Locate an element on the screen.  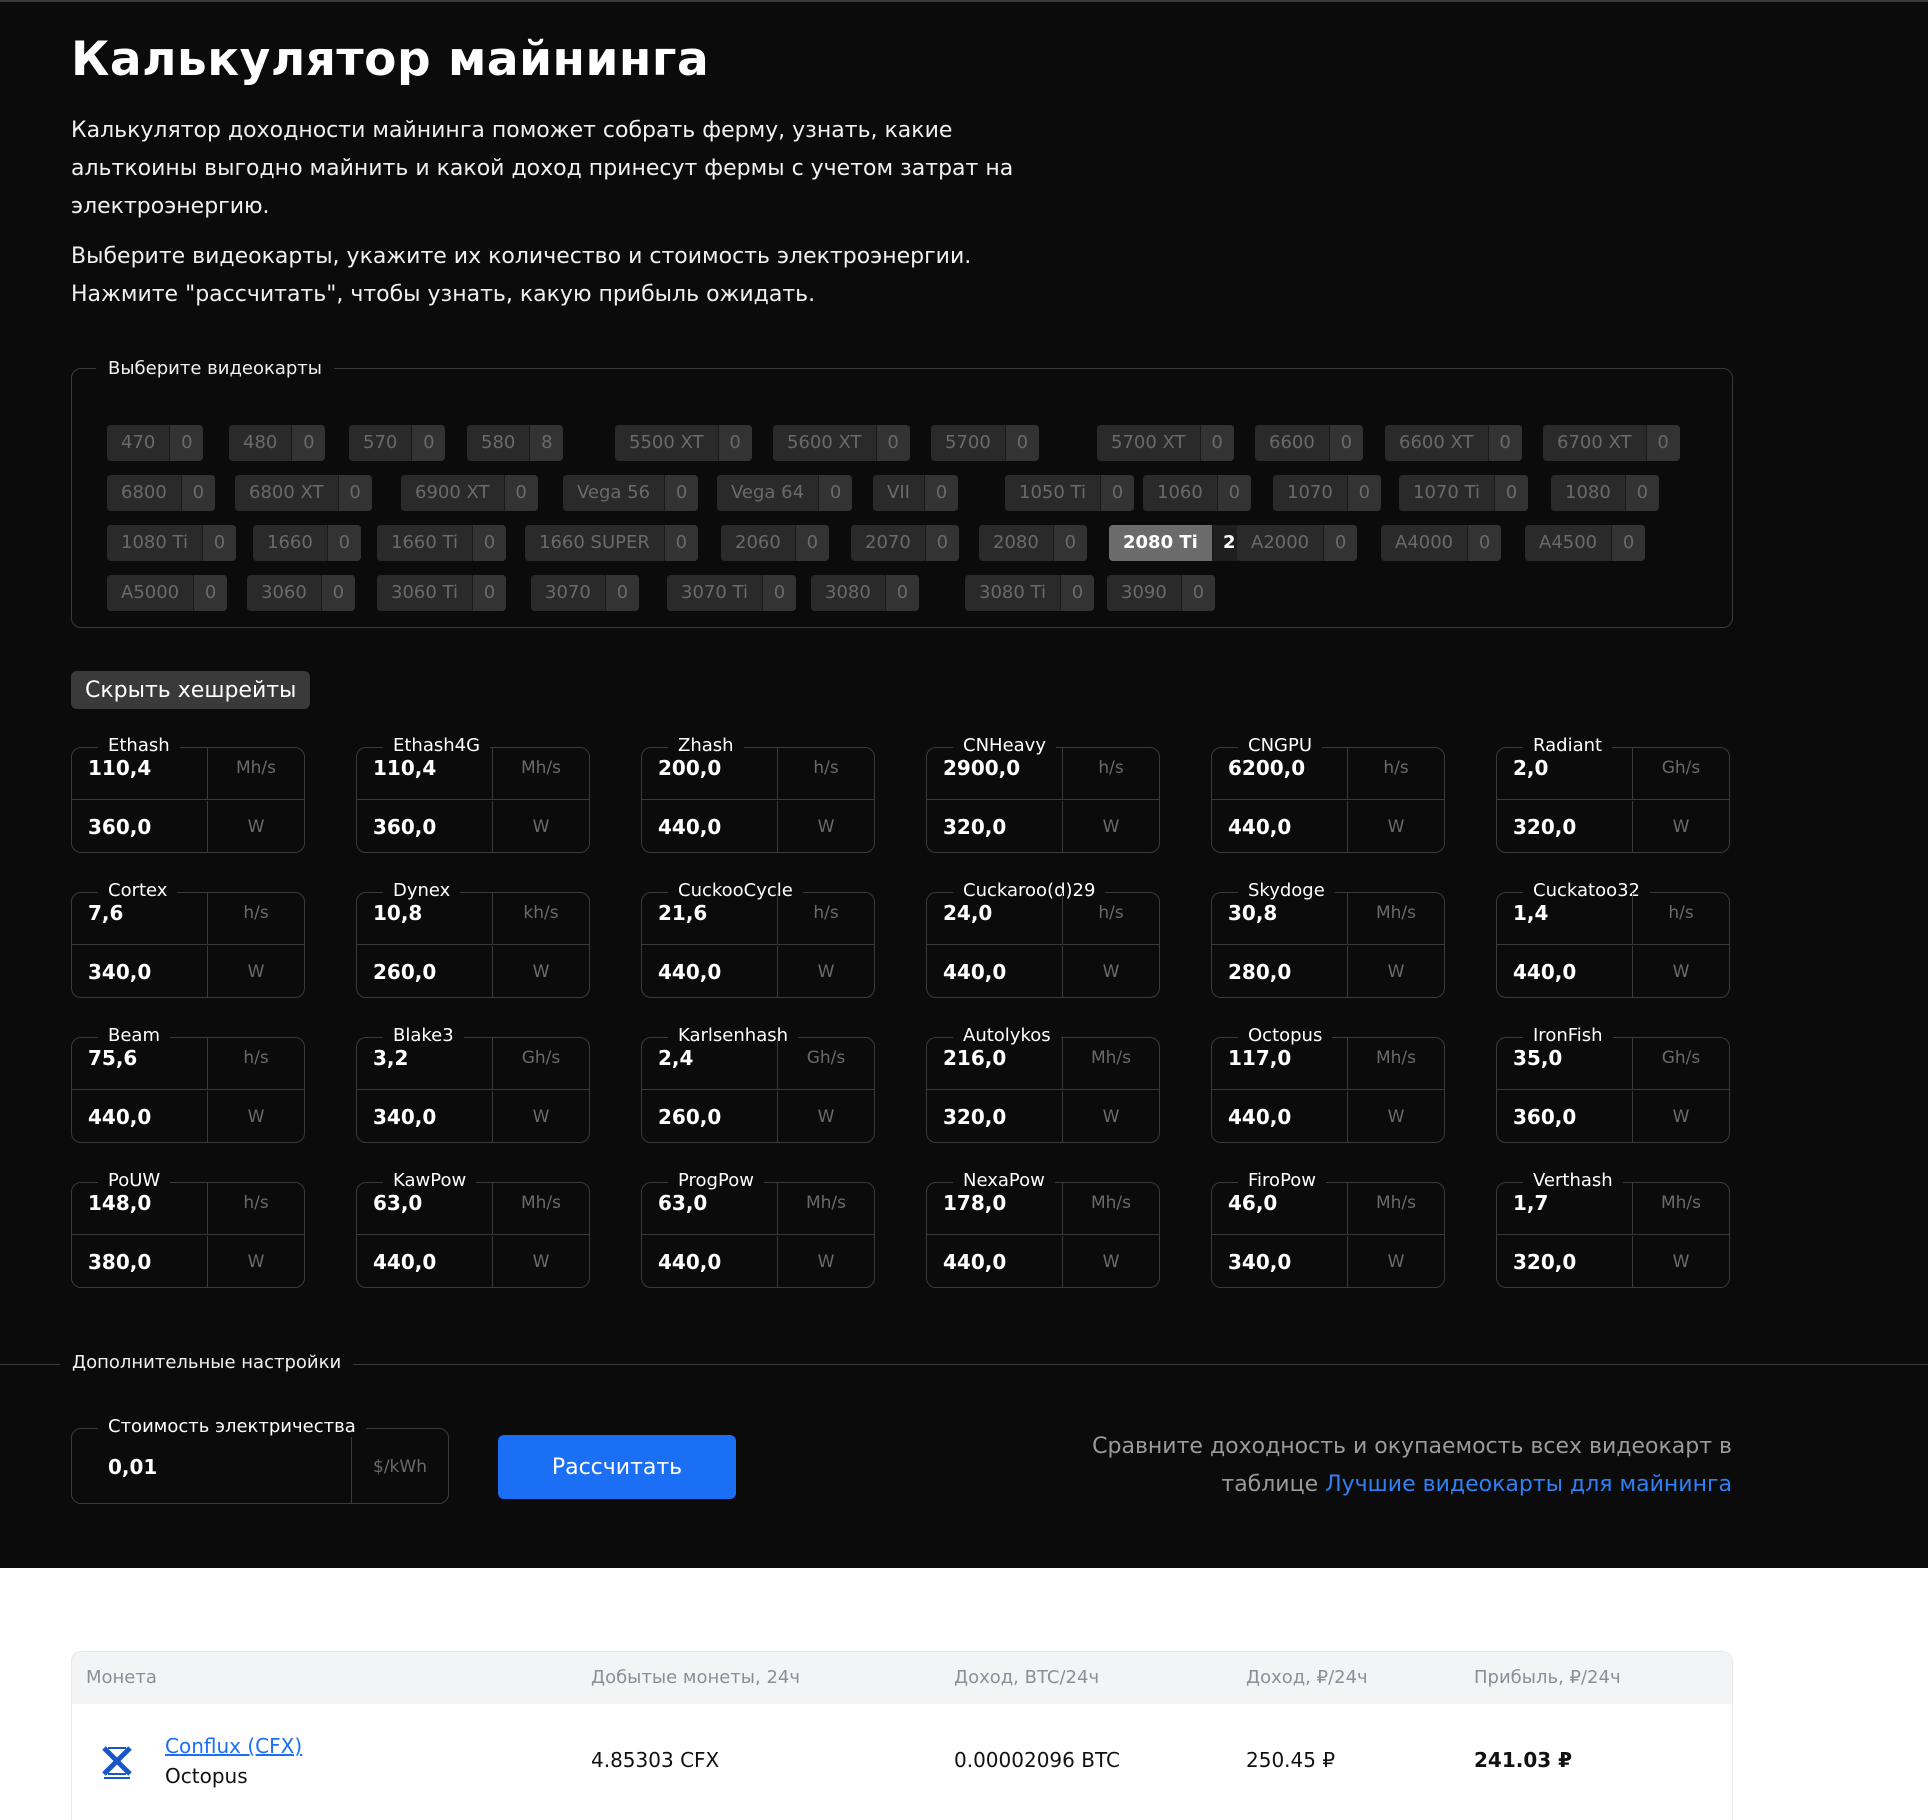
gpu-chip: 2080 Ti 2 is located at coordinates (1177, 543).